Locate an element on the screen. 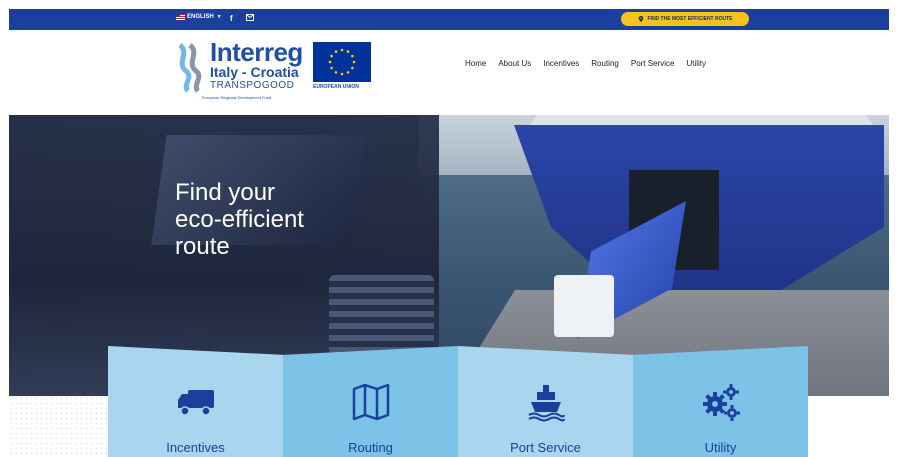 The height and width of the screenshot is (457, 898). language-selector: ENGLISH ▼ is located at coordinates (199, 17).